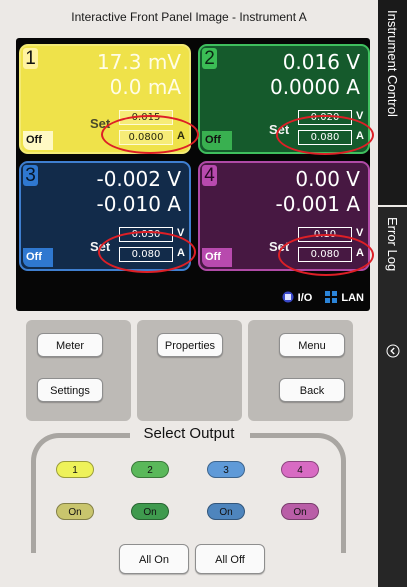  I want to click on channel-2-number: 2, so click(209, 58).